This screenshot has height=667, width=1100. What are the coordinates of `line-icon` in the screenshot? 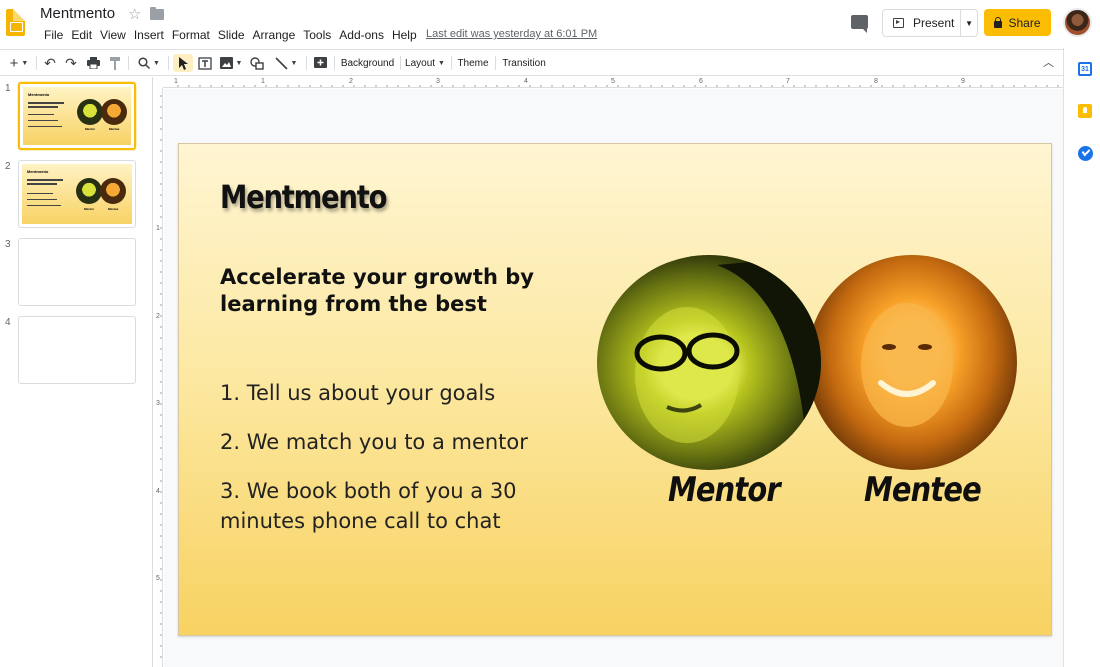 It's located at (281, 63).